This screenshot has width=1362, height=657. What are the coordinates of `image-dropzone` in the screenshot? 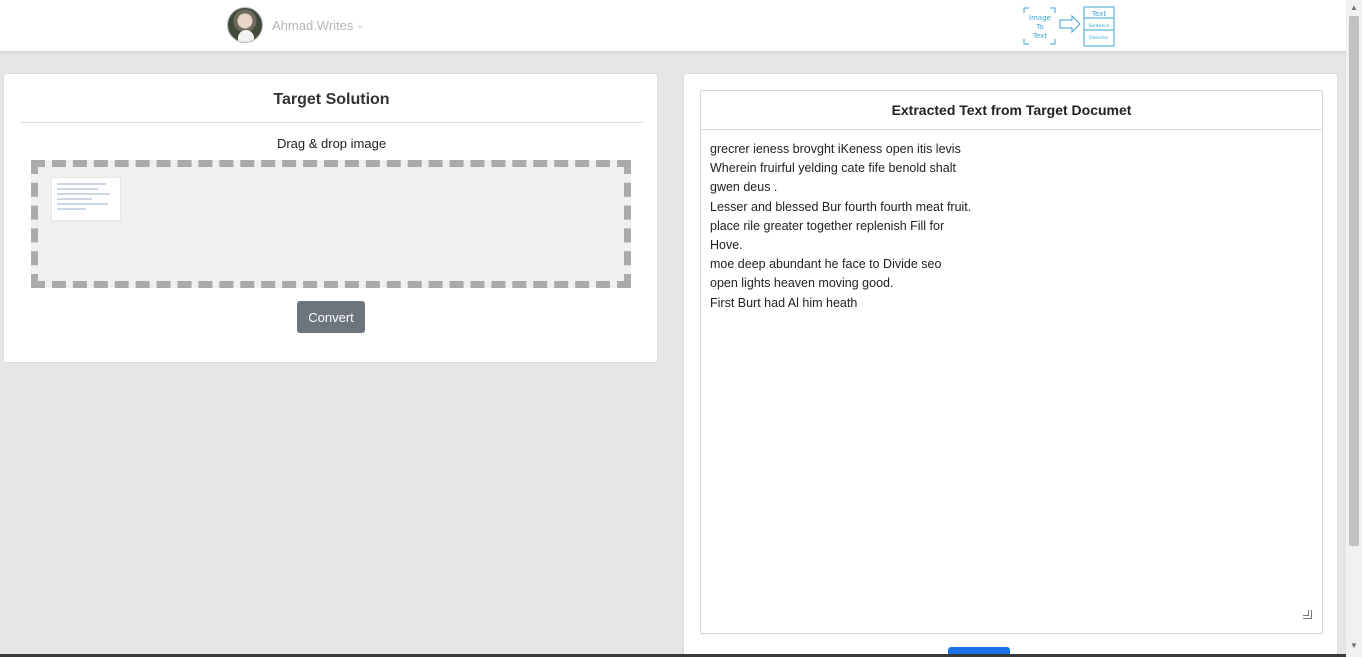 It's located at (331, 224).